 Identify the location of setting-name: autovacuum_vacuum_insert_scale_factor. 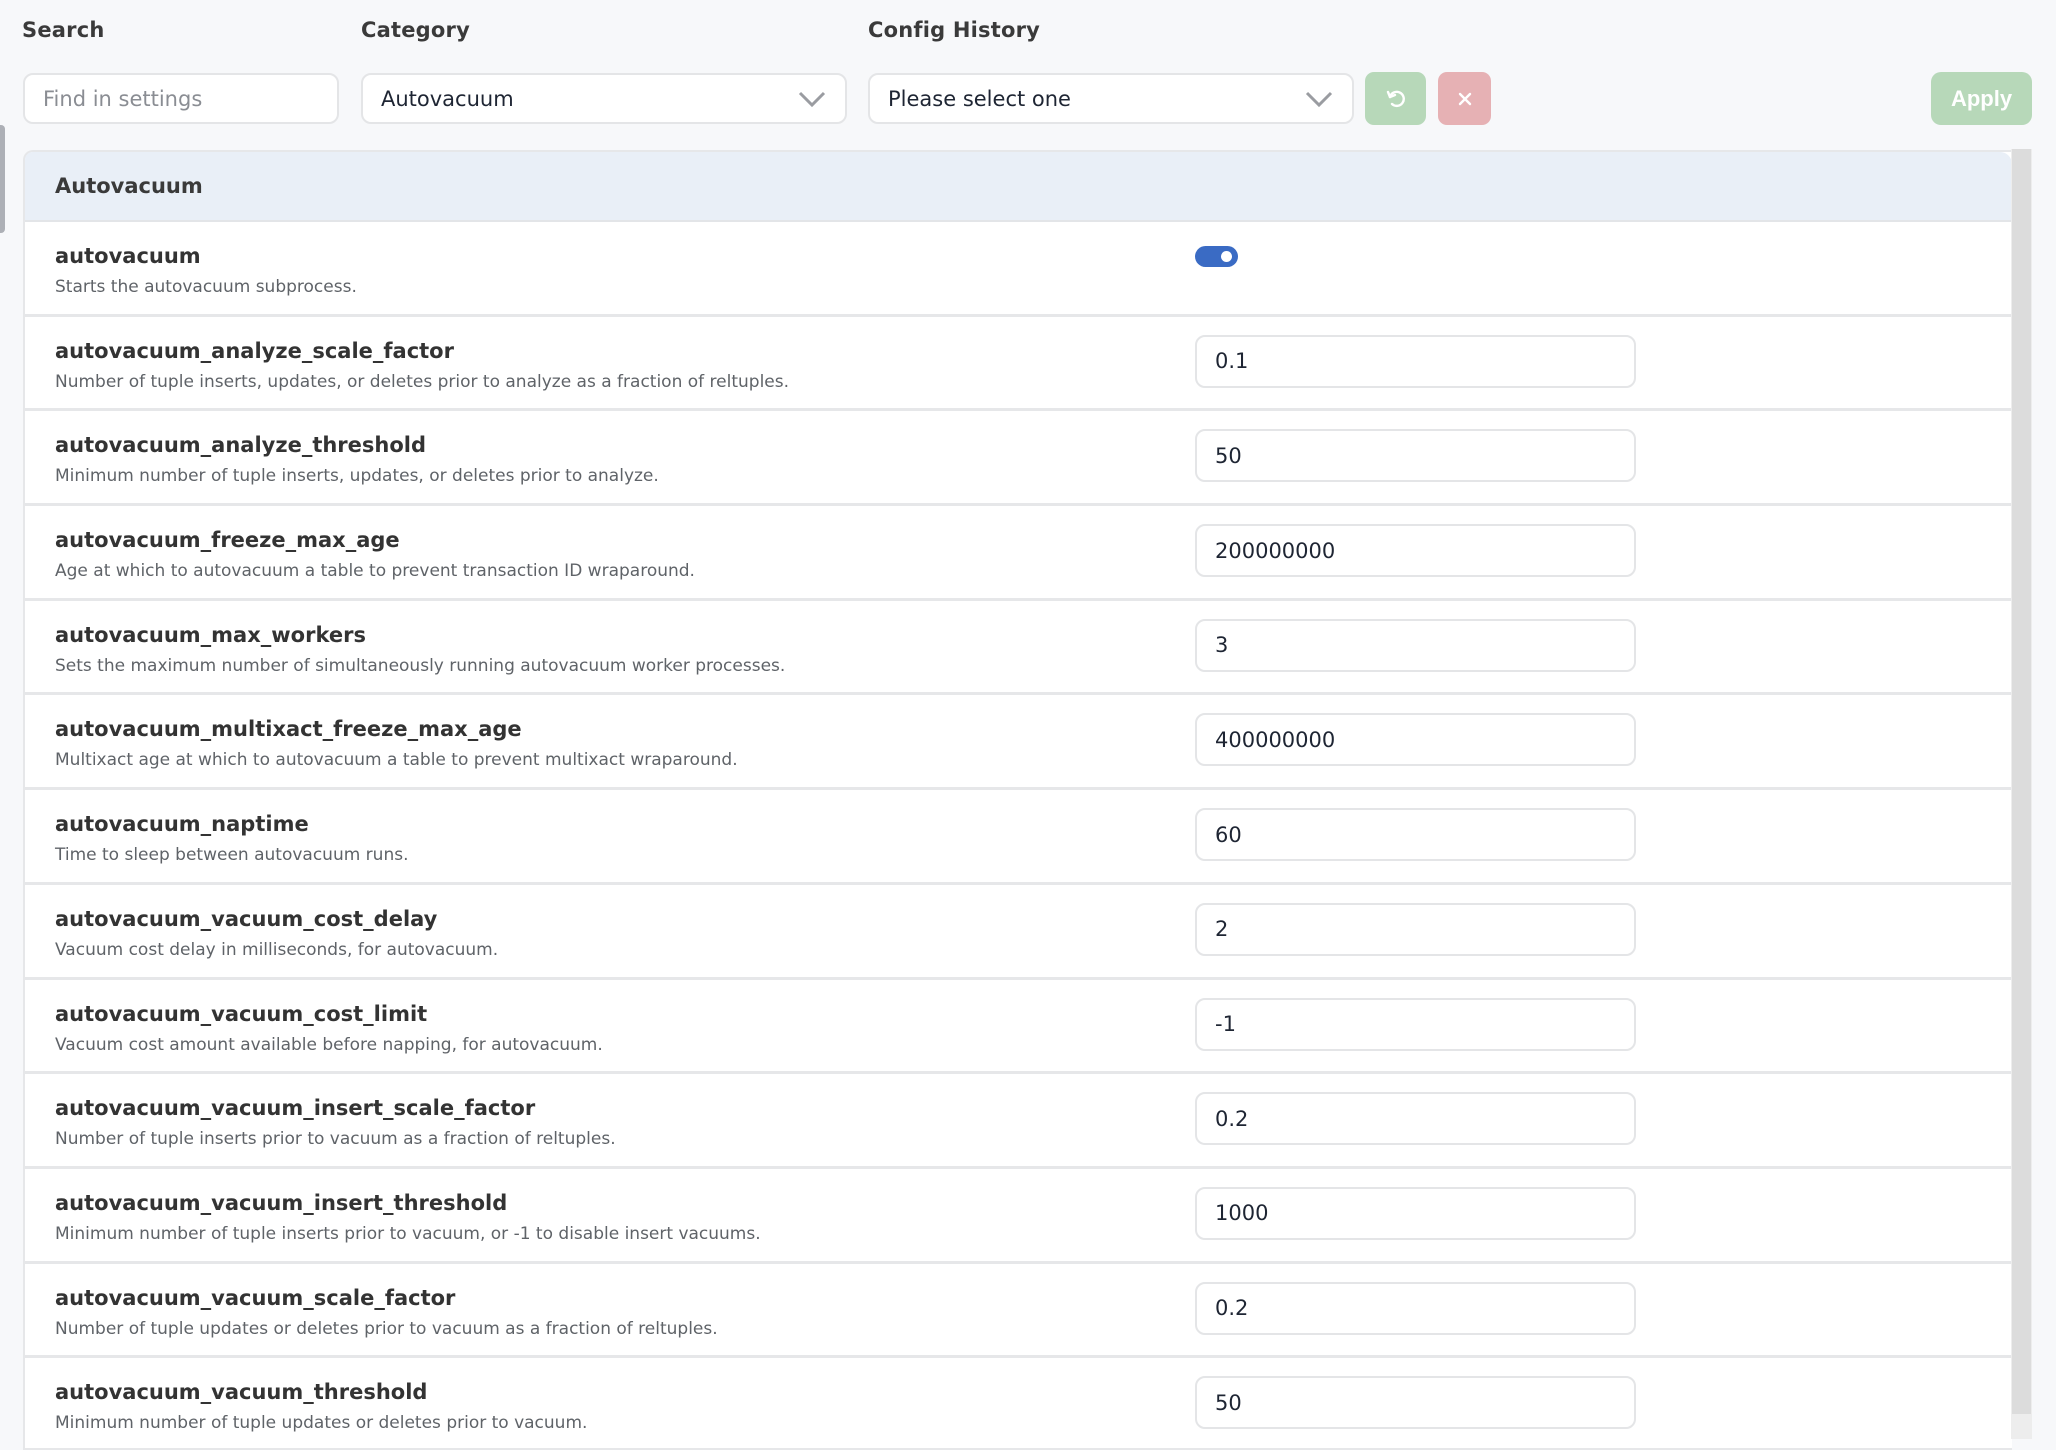
(295, 1108).